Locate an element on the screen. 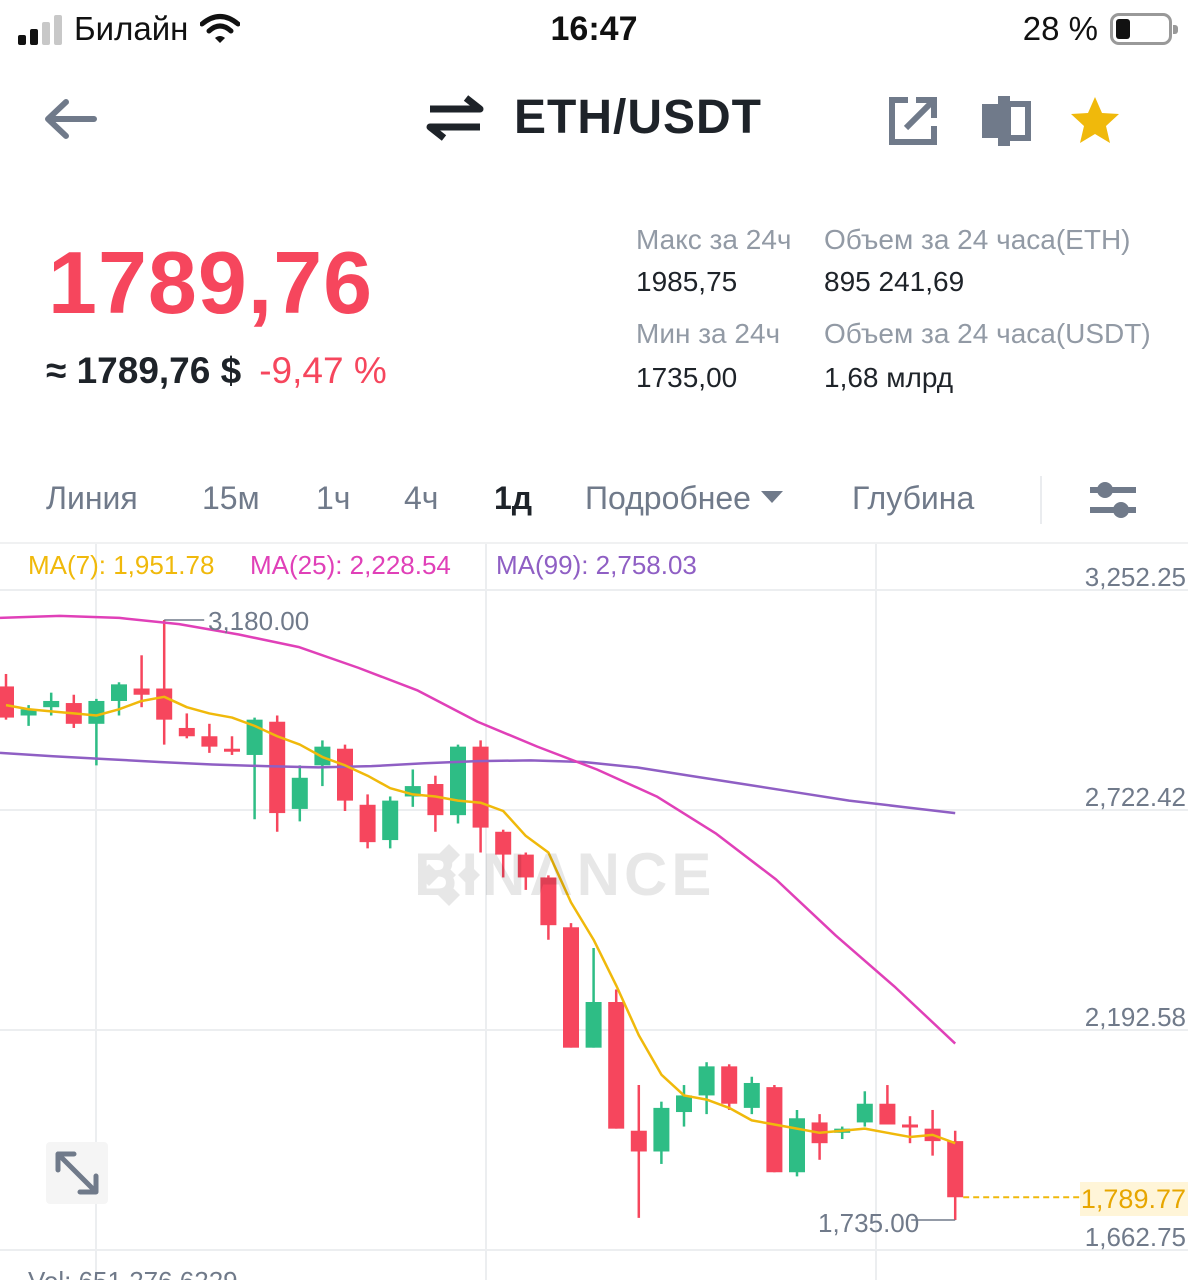  split-view-icon is located at coordinates (1006, 121).